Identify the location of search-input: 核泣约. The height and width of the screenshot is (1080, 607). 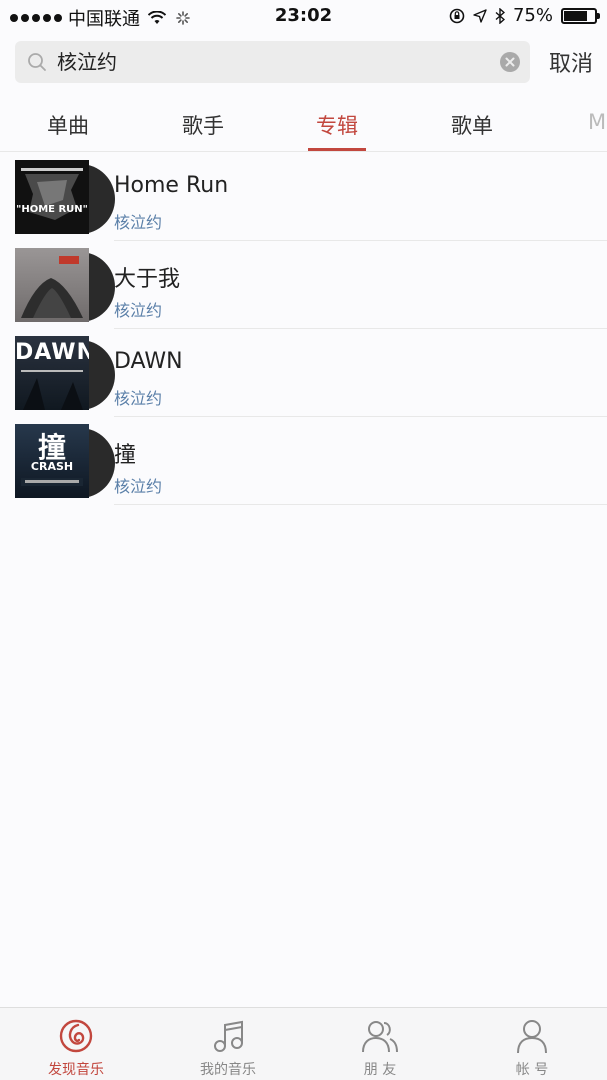
(87, 62).